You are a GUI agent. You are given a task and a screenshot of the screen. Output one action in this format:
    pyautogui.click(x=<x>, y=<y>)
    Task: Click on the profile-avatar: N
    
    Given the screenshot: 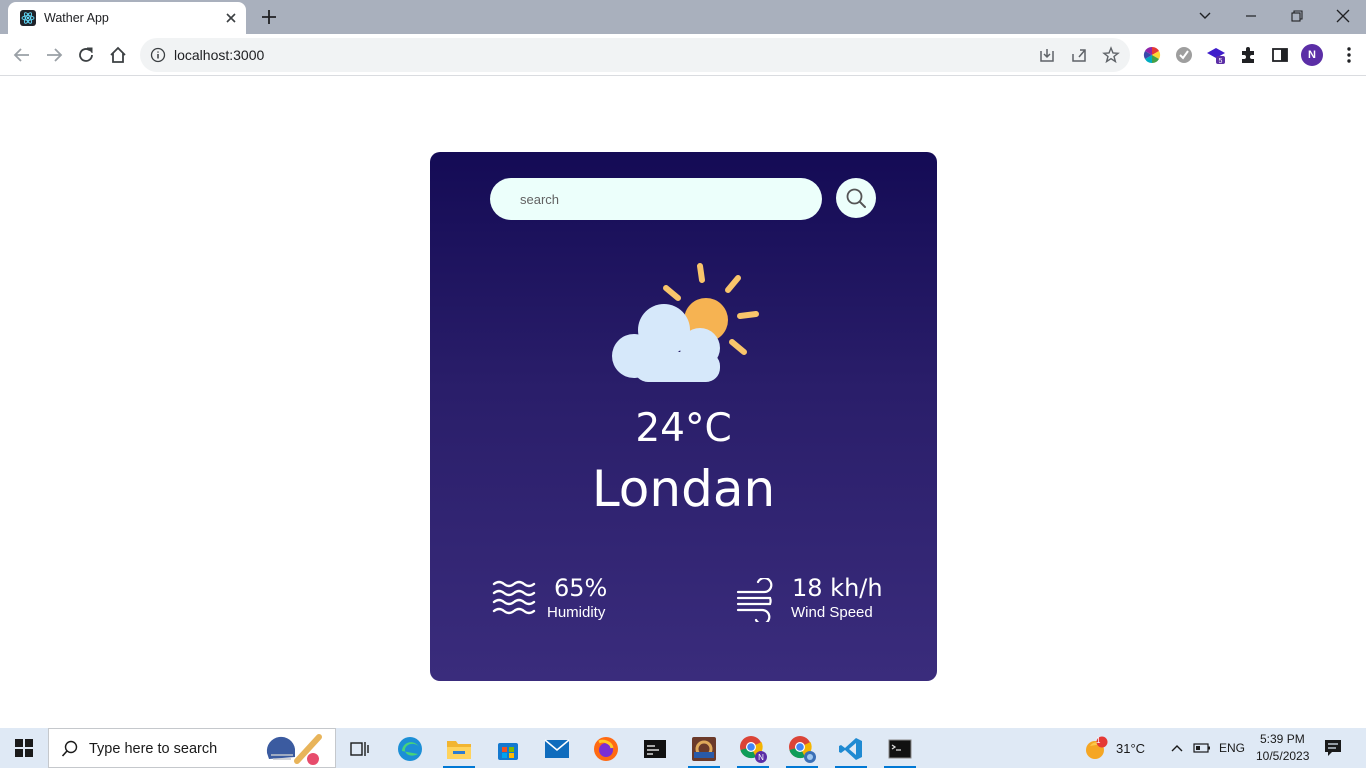 What is the action you would take?
    pyautogui.click(x=1312, y=55)
    